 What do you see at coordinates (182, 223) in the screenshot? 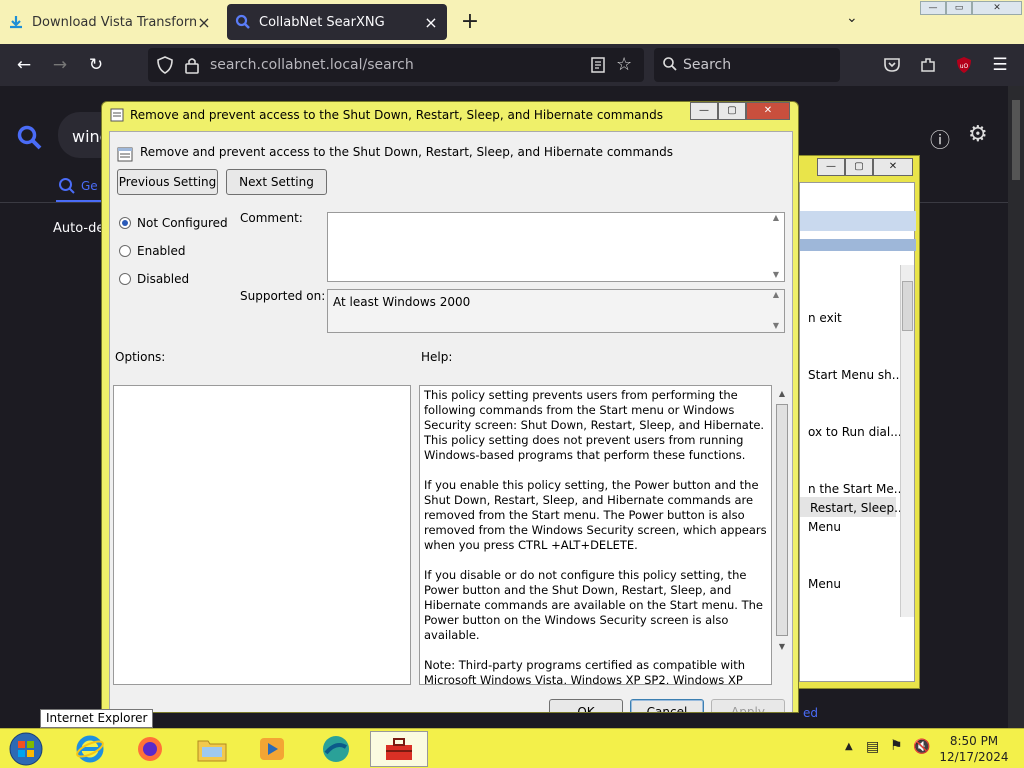
I see `radio-label: Not Configured` at bounding box center [182, 223].